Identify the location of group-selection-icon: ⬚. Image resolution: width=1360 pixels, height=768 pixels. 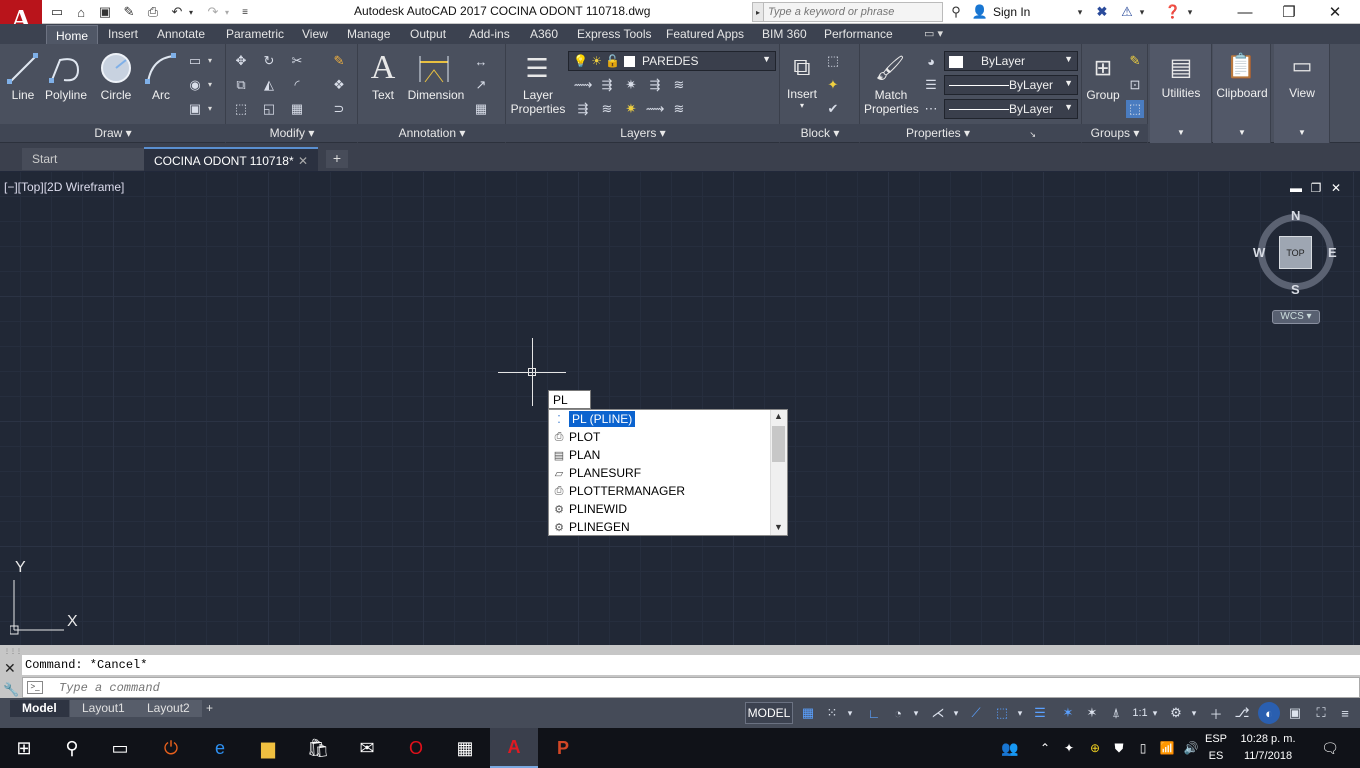
(1135, 109).